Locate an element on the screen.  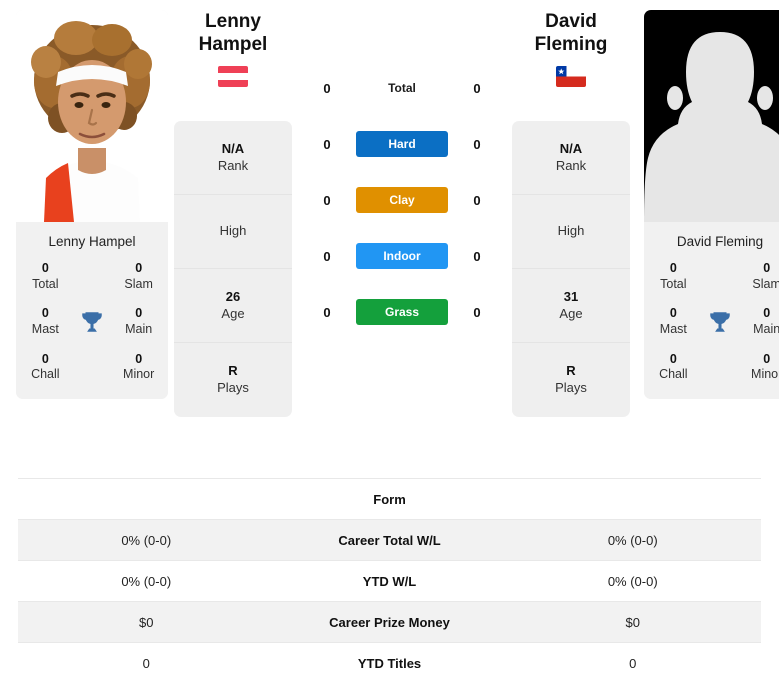
right-info-plays-value: R is located at coordinates (571, 371).